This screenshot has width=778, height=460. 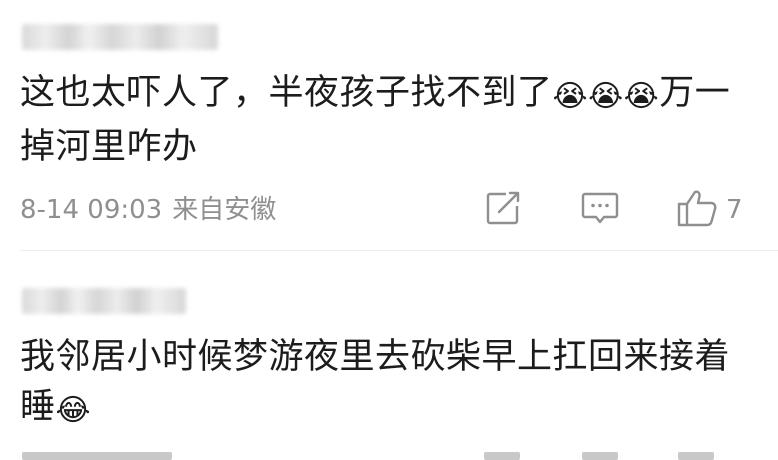 What do you see at coordinates (73, 410) in the screenshot?
I see `laughing-crying-emoji: 😂` at bounding box center [73, 410].